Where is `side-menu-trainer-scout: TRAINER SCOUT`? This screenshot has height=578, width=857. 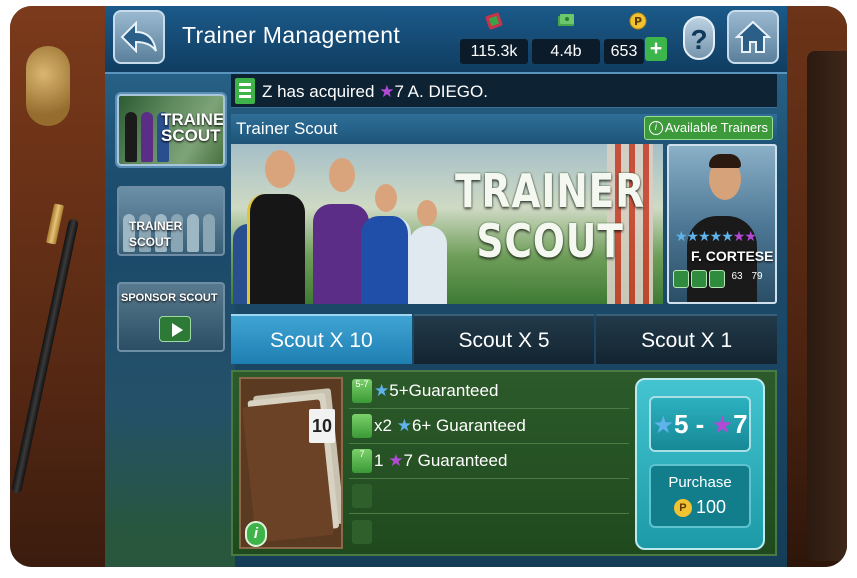
side-menu-trainer-scout: TRAINER SCOUT is located at coordinates (171, 130).